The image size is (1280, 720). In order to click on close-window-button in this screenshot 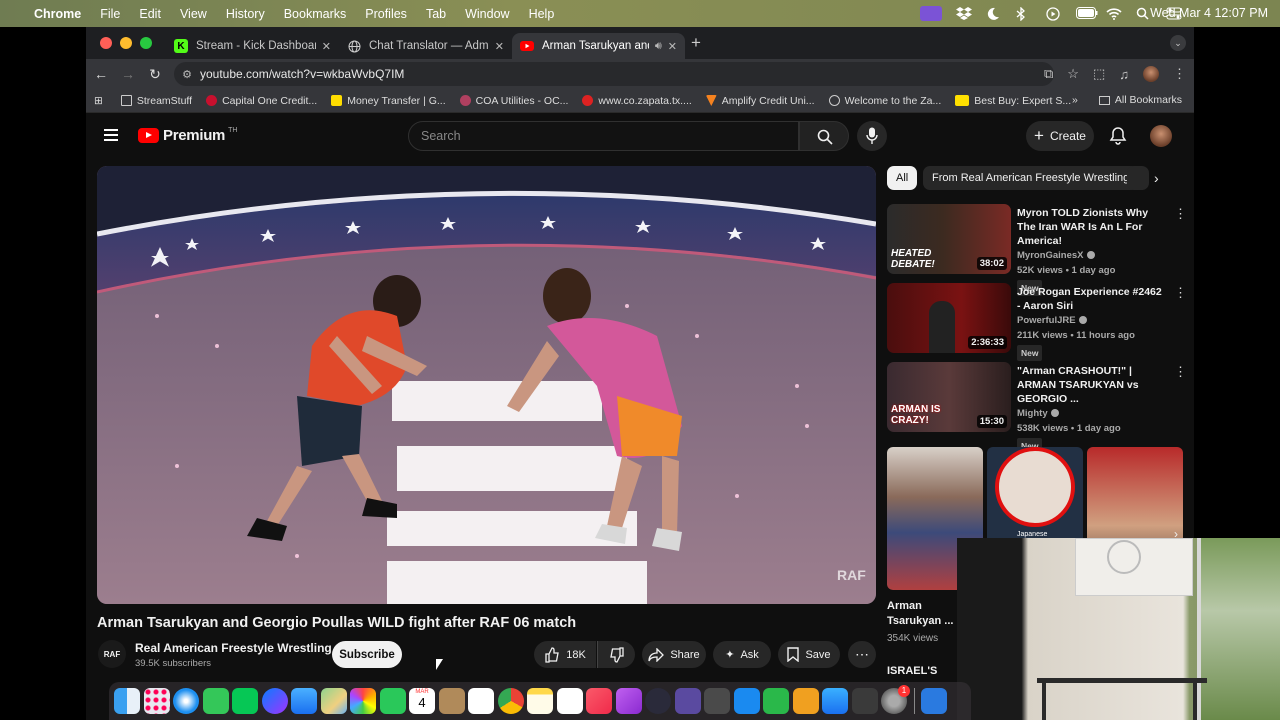, I will do `click(106, 43)`.